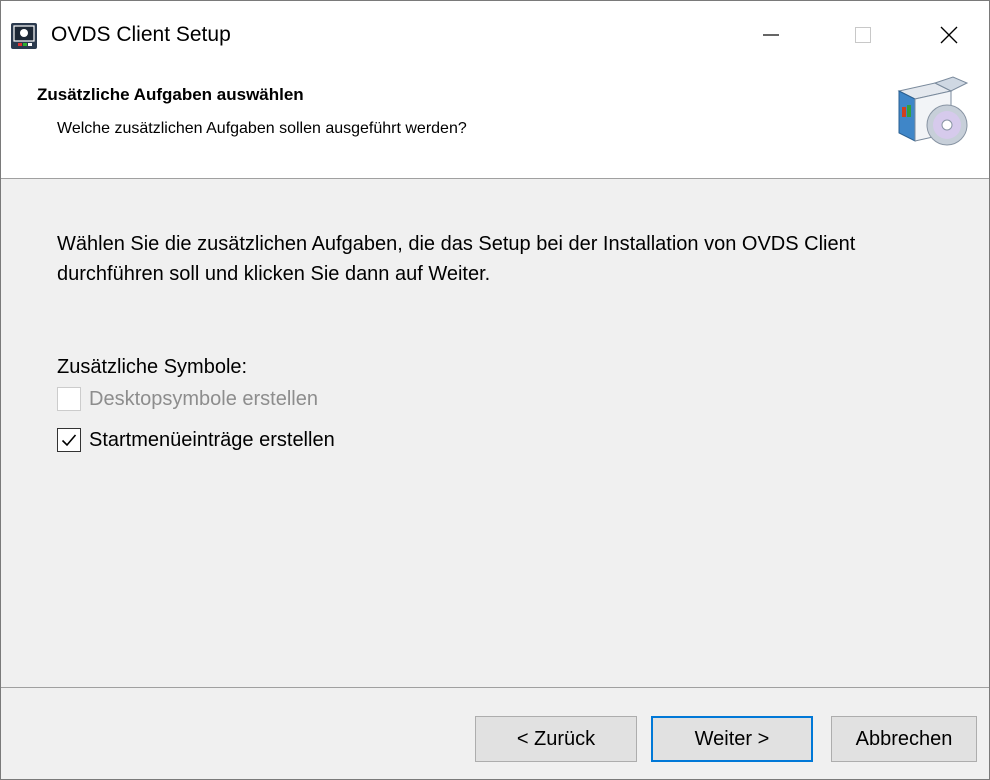 This screenshot has width=990, height=780. Describe the element at coordinates (203, 398) in the screenshot. I see `desktop-icons-label: Desktopsymbole erstellen` at that location.